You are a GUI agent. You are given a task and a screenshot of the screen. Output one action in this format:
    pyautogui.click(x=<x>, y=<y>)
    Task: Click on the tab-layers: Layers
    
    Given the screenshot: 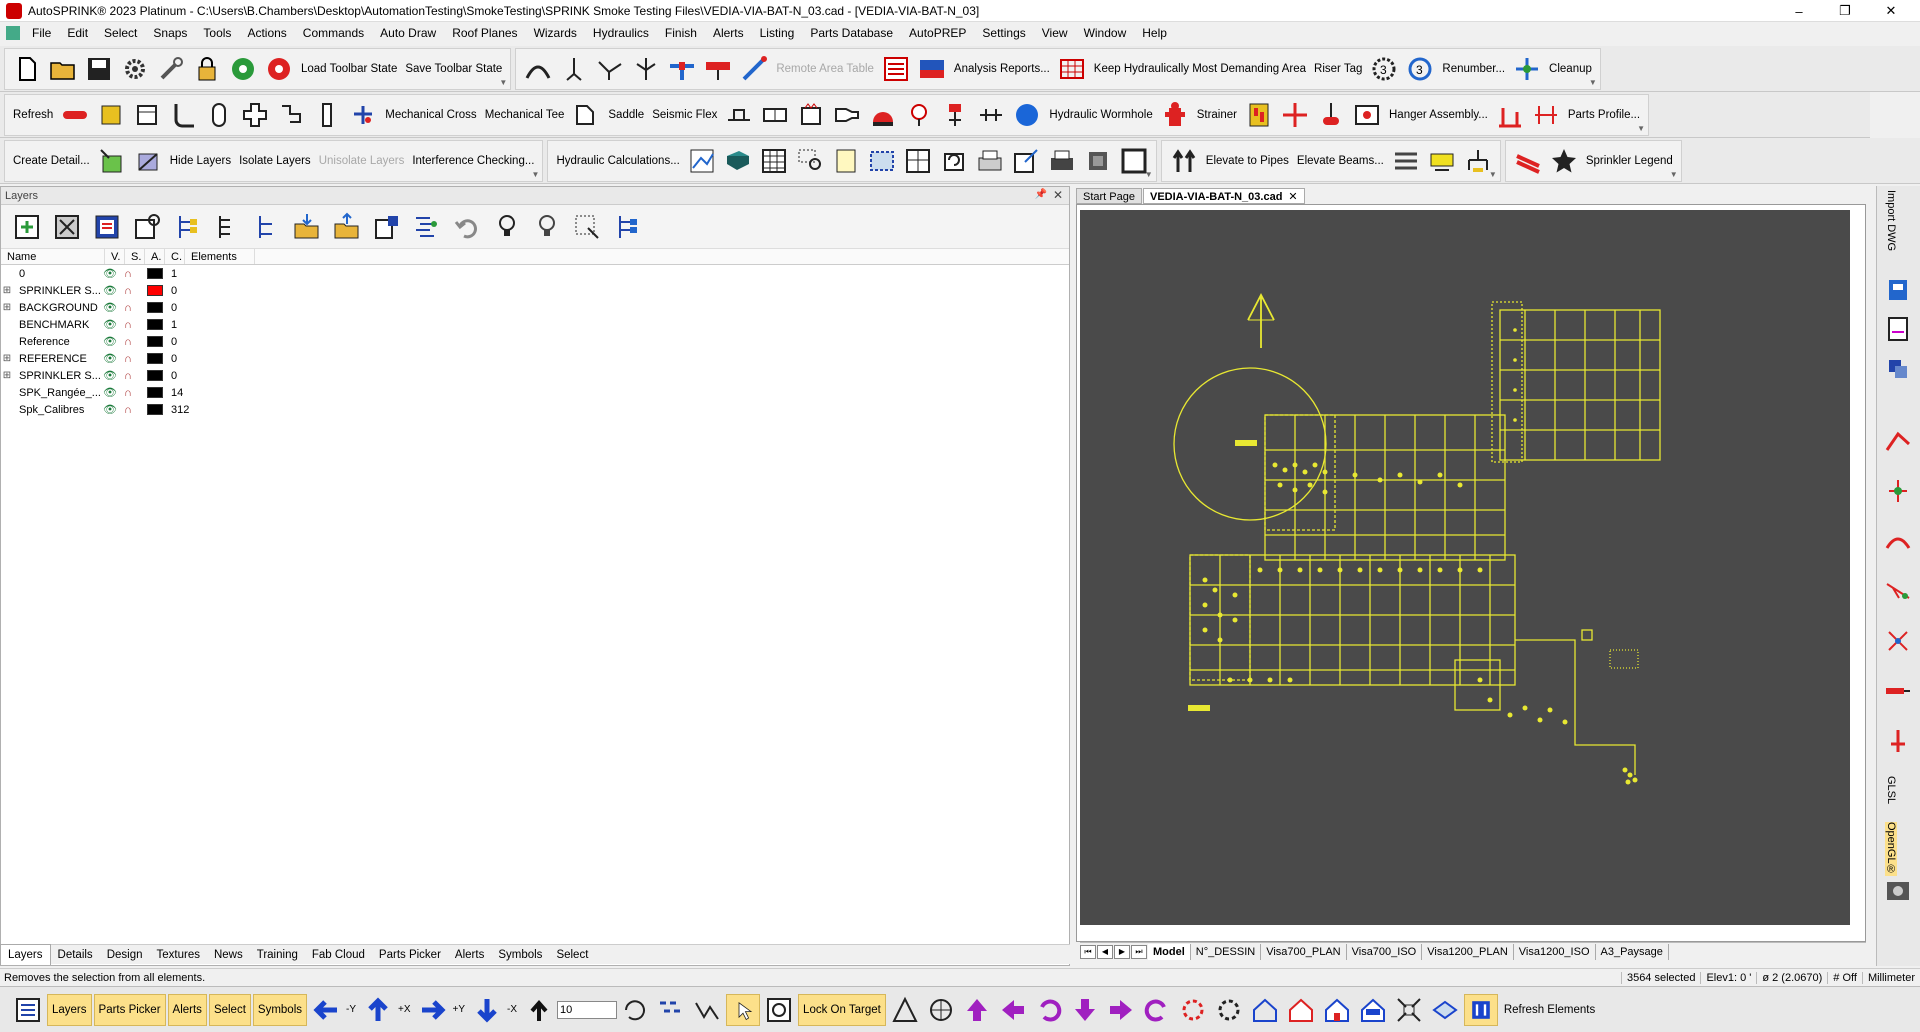 What is the action you would take?
    pyautogui.click(x=25, y=954)
    